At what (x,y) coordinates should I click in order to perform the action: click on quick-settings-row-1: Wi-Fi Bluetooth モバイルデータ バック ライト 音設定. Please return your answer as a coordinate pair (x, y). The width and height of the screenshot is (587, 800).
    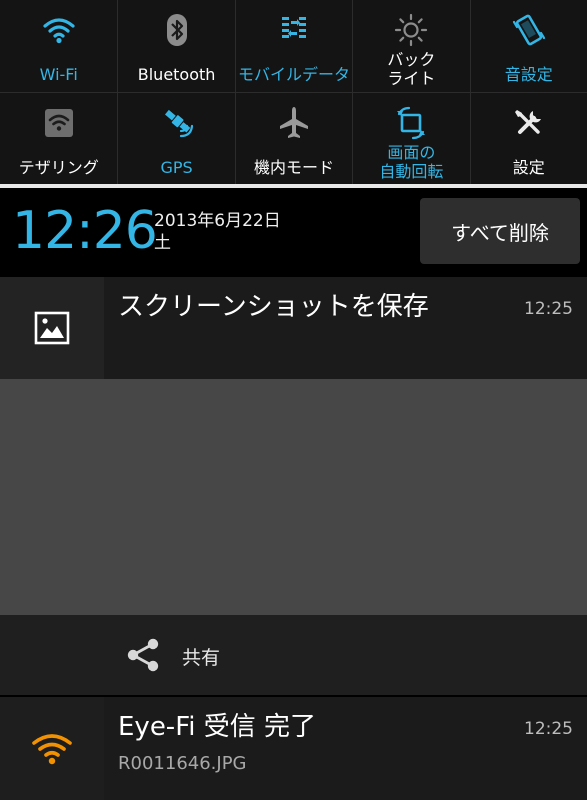
    Looking at the image, I should click on (293, 46).